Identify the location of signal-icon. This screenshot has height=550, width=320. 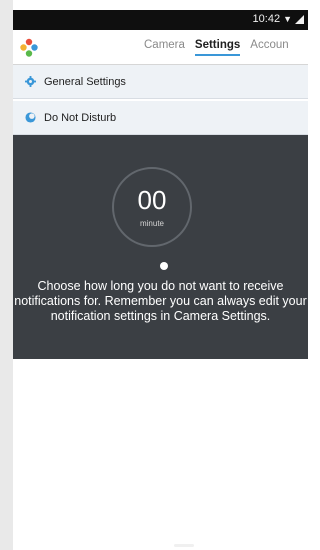
(299, 19).